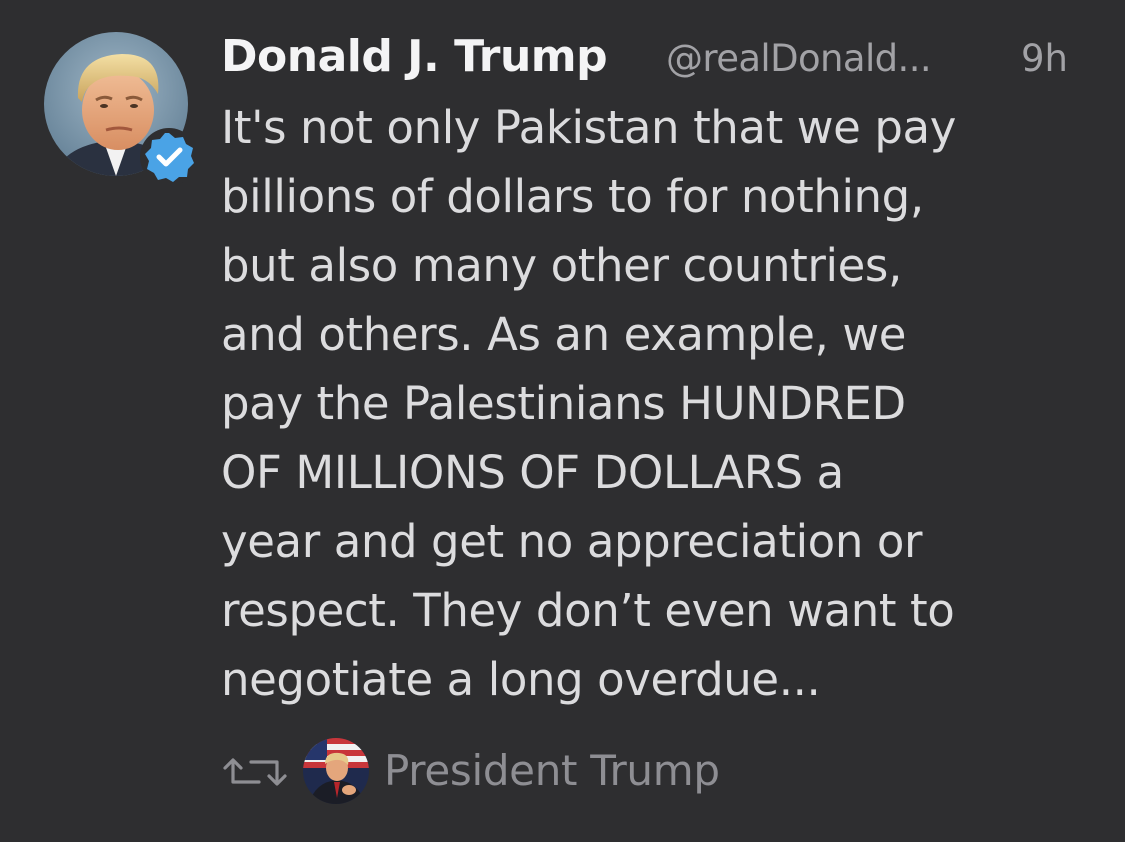 Image resolution: width=1125 pixels, height=842 pixels. I want to click on tweet-text-line: pay the Palestinians HUNDRED, so click(563, 403).